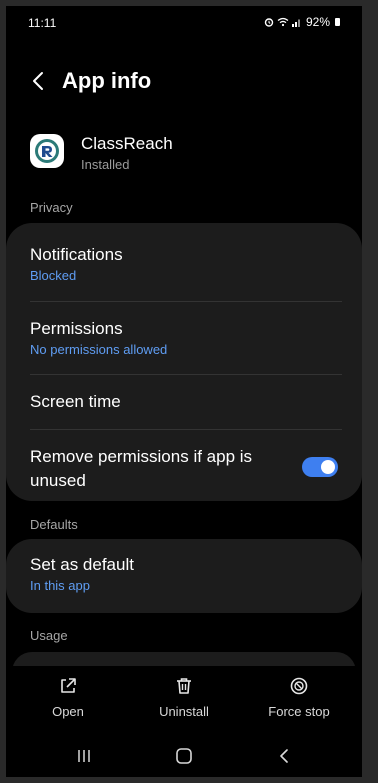 The height and width of the screenshot is (783, 378). I want to click on page-title: App info, so click(107, 80).